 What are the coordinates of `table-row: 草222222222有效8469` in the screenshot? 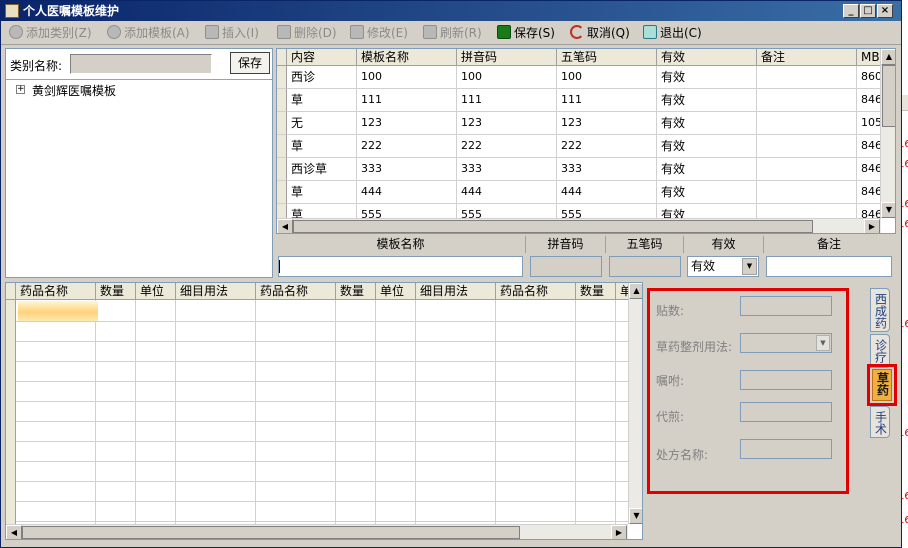 It's located at (579, 146).